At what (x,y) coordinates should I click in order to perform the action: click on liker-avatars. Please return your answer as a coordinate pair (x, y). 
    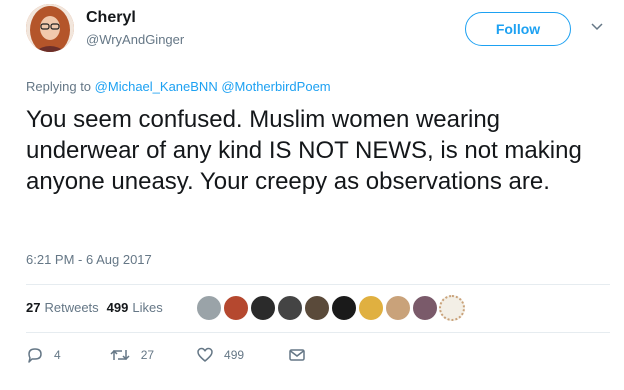
    Looking at the image, I should click on (330, 308).